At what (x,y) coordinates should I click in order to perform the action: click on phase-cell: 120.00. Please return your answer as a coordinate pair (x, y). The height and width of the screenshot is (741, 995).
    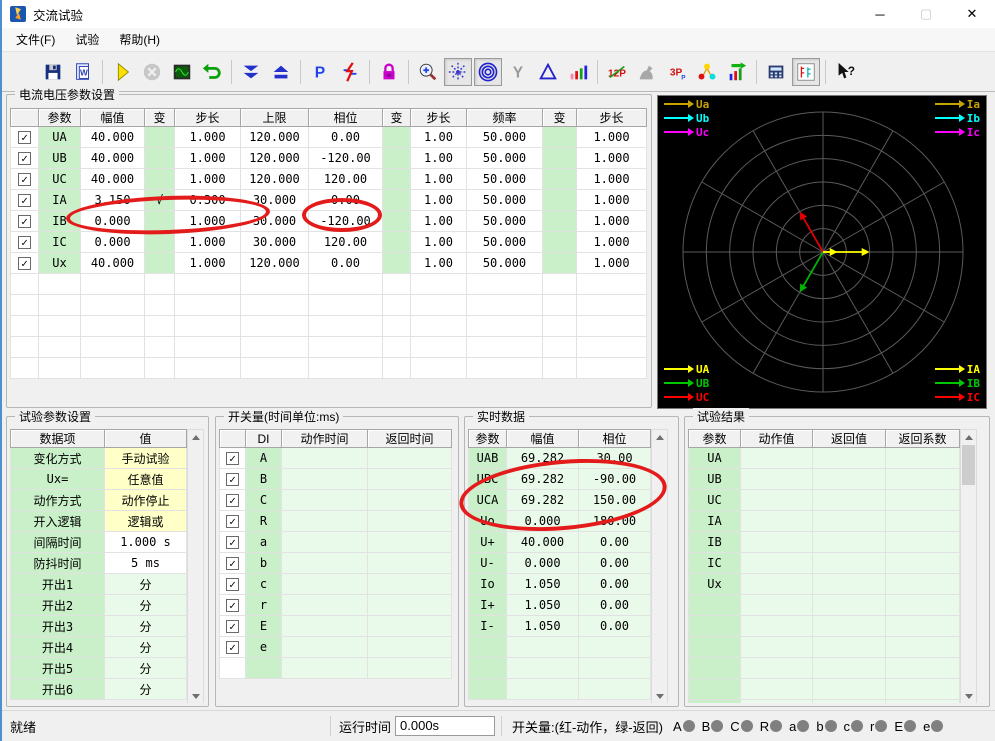
    Looking at the image, I should click on (345, 242).